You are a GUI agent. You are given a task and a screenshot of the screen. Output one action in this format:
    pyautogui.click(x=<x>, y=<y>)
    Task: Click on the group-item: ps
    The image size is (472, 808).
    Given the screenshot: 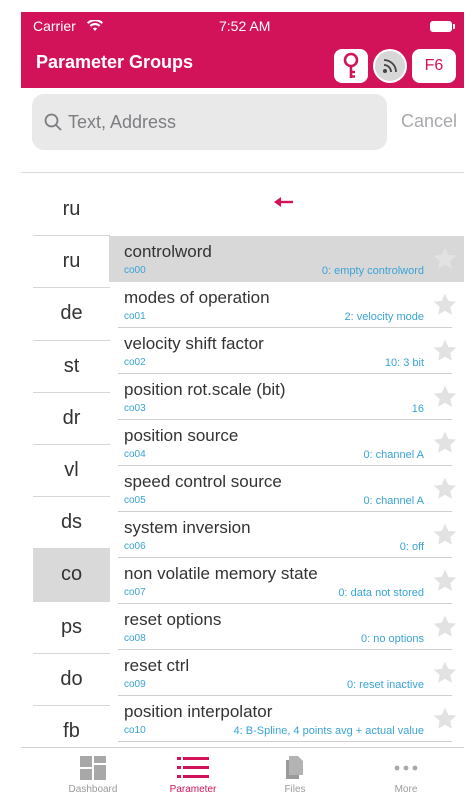 What is the action you would take?
    pyautogui.click(x=71, y=628)
    